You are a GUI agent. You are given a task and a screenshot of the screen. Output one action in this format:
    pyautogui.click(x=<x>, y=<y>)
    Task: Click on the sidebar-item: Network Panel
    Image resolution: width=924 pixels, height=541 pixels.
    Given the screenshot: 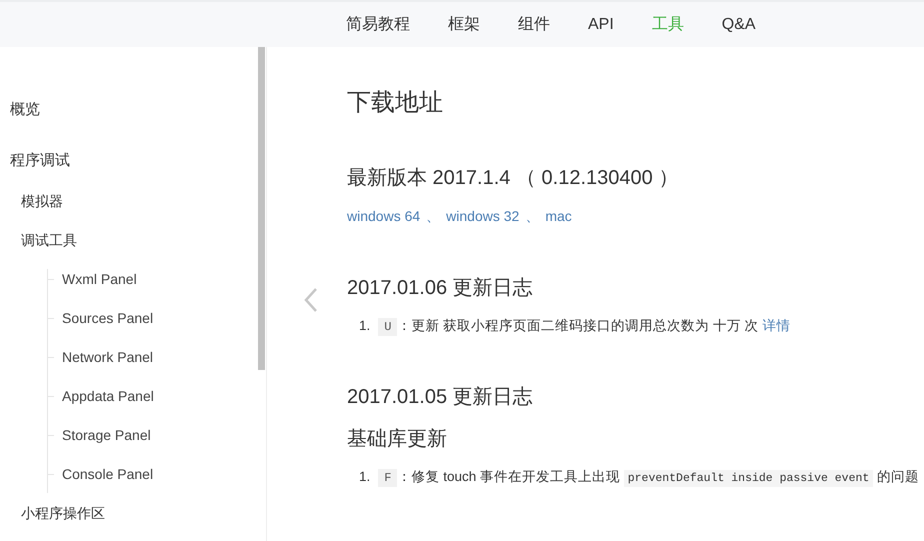 What is the action you would take?
    pyautogui.click(x=153, y=357)
    